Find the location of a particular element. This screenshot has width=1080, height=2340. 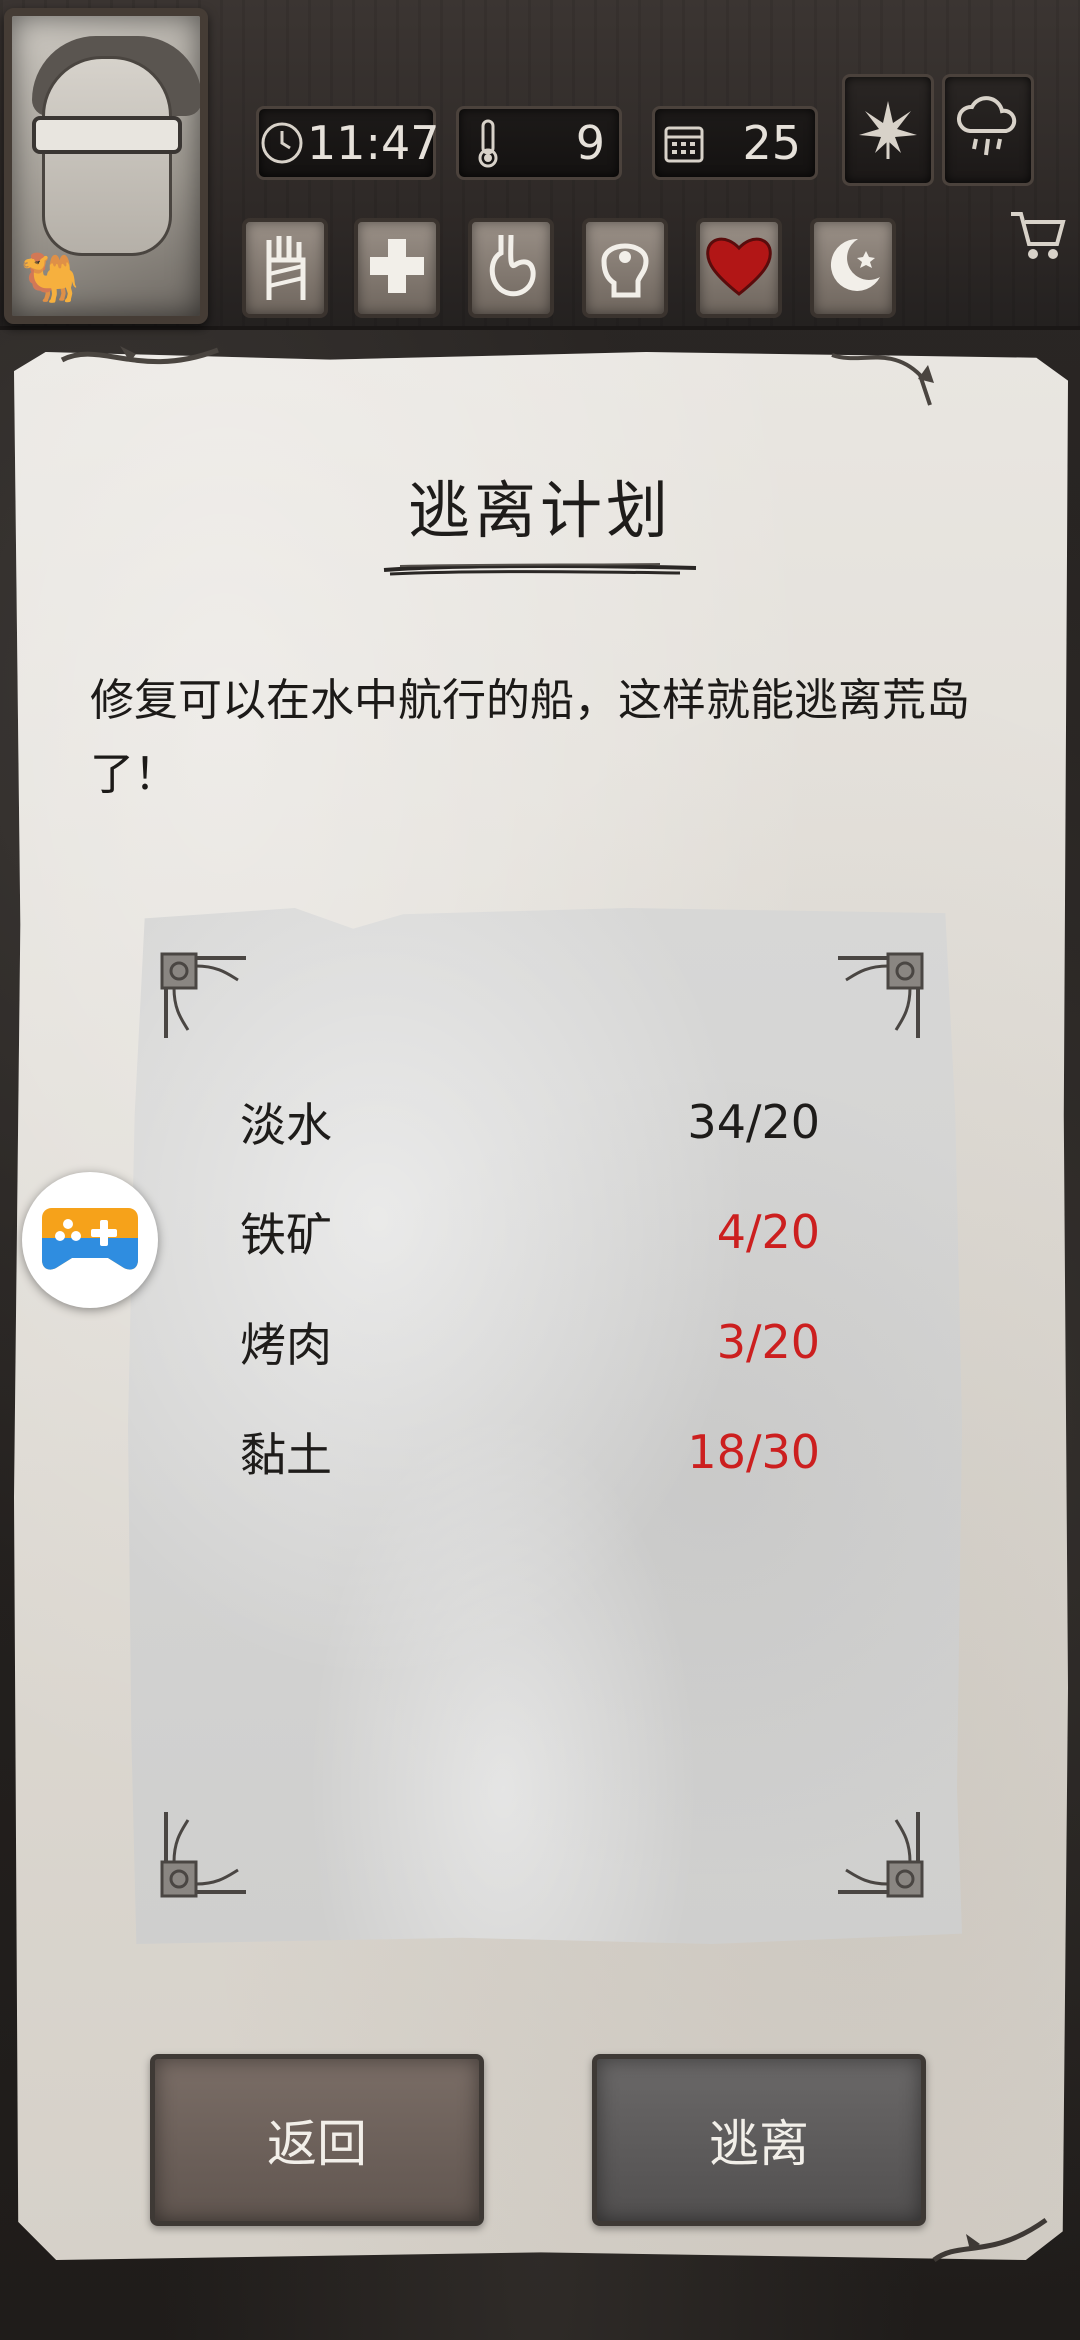

health-status-button is located at coordinates (397, 268).